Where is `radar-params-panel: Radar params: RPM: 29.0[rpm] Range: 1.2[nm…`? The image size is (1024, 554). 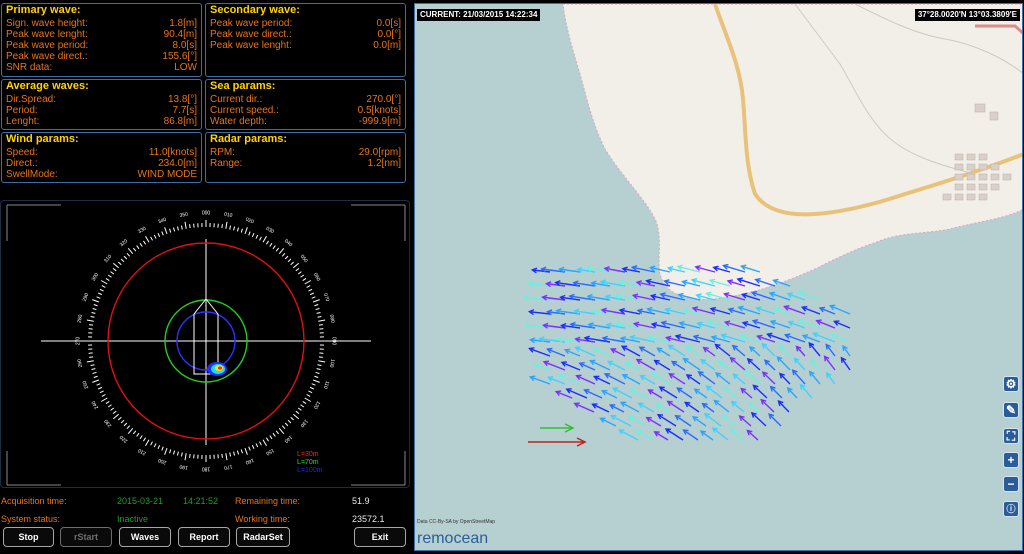
radar-params-panel: Radar params: RPM: 29.0[rpm] Range: 1.2[nm… is located at coordinates (305, 157).